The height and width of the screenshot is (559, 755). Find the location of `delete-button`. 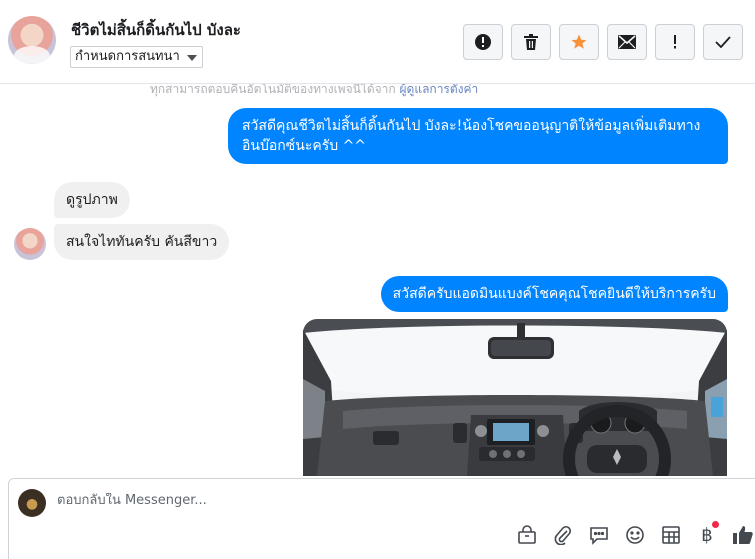

delete-button is located at coordinates (531, 42).